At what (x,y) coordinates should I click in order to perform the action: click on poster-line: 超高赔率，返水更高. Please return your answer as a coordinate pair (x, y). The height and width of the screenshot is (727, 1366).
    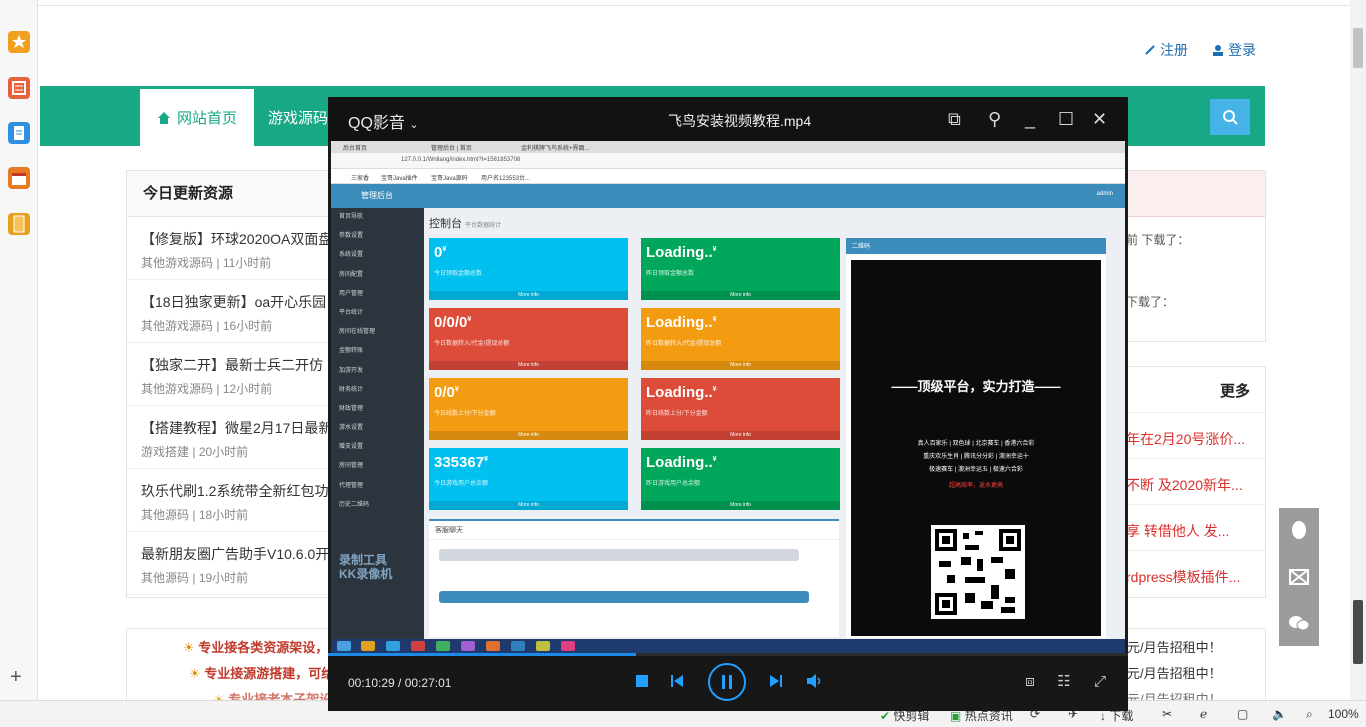
    Looking at the image, I should click on (975, 486).